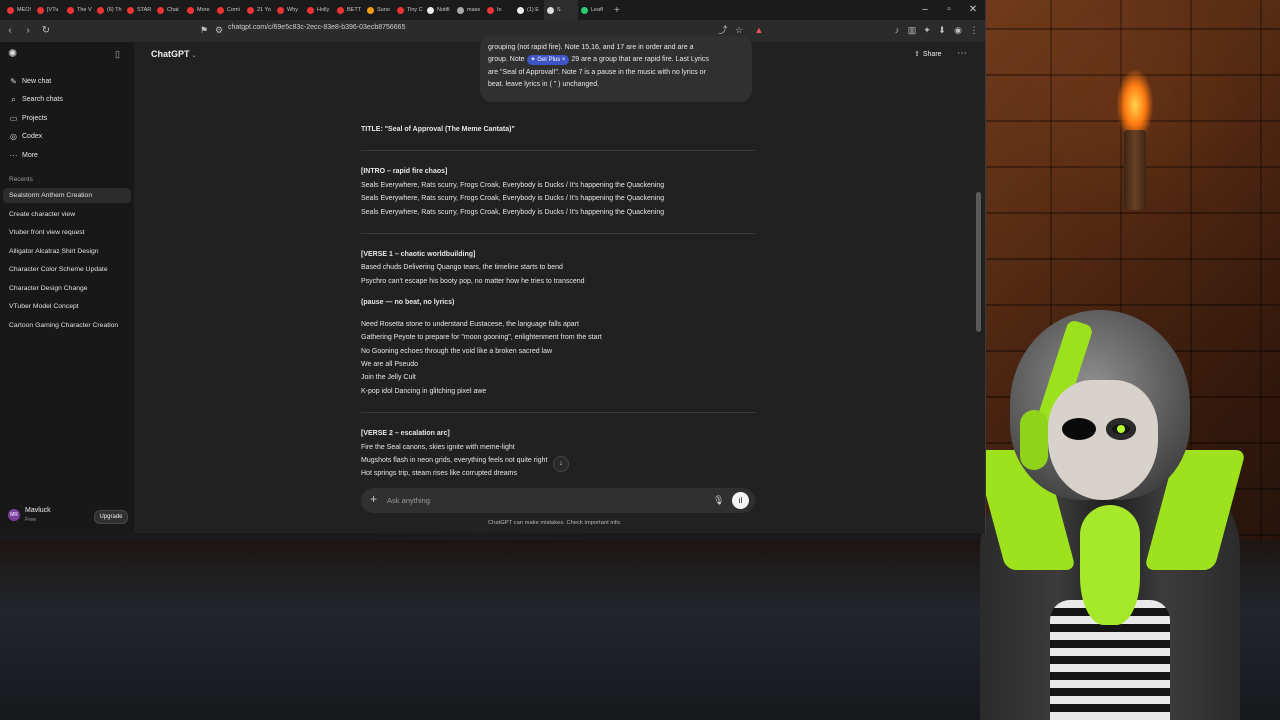 Image resolution: width=1280 pixels, height=720 pixels. What do you see at coordinates (404, 171) in the screenshot?
I see `section-heading: [INTRO – rapid fire chaos]` at bounding box center [404, 171].